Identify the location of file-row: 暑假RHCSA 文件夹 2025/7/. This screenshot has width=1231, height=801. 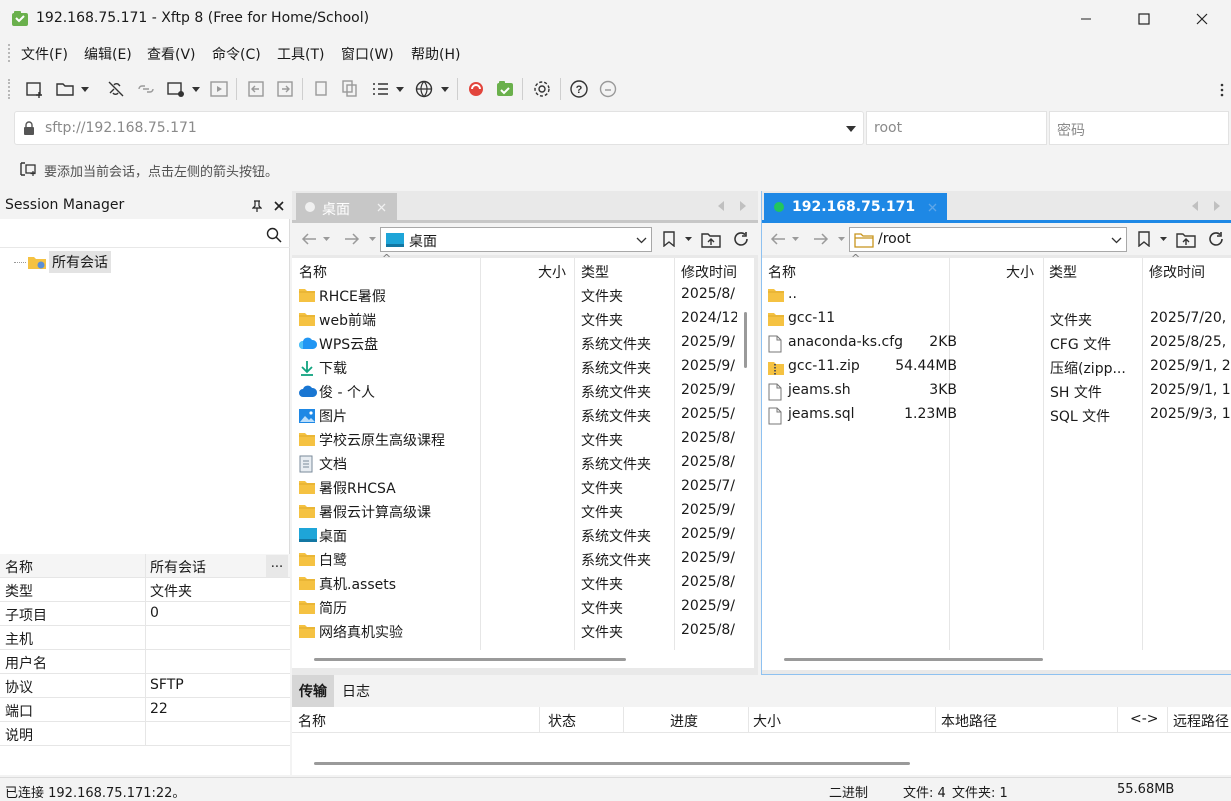
(515, 488).